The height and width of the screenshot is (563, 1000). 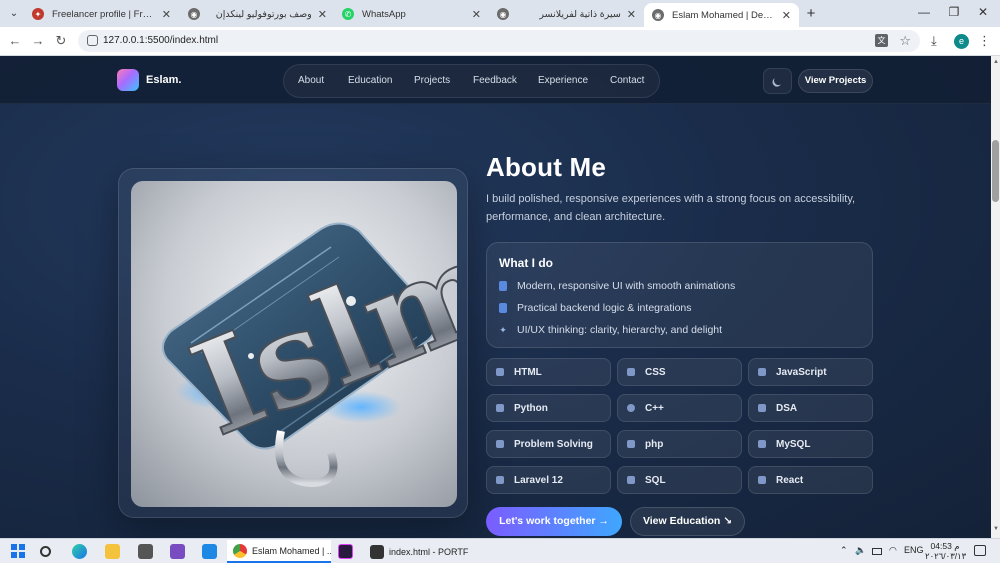 What do you see at coordinates (500, 444) in the screenshot?
I see `problem-solving-icon` at bounding box center [500, 444].